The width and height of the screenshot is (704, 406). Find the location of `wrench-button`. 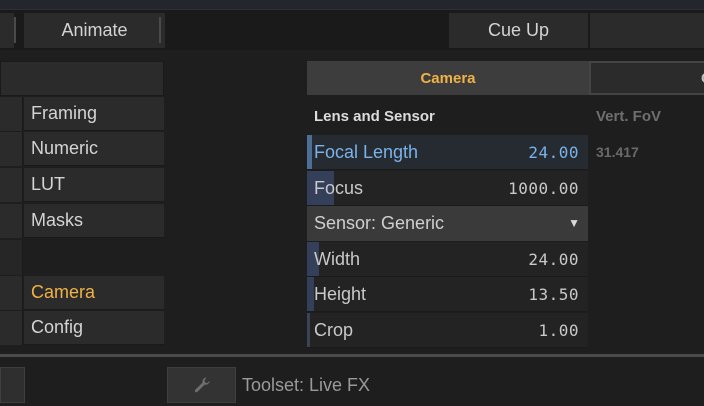

wrench-button is located at coordinates (201, 385).